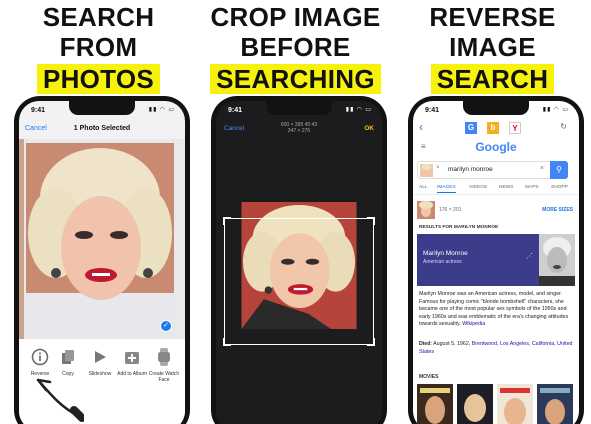  I want to click on info-icon, so click(40, 357).